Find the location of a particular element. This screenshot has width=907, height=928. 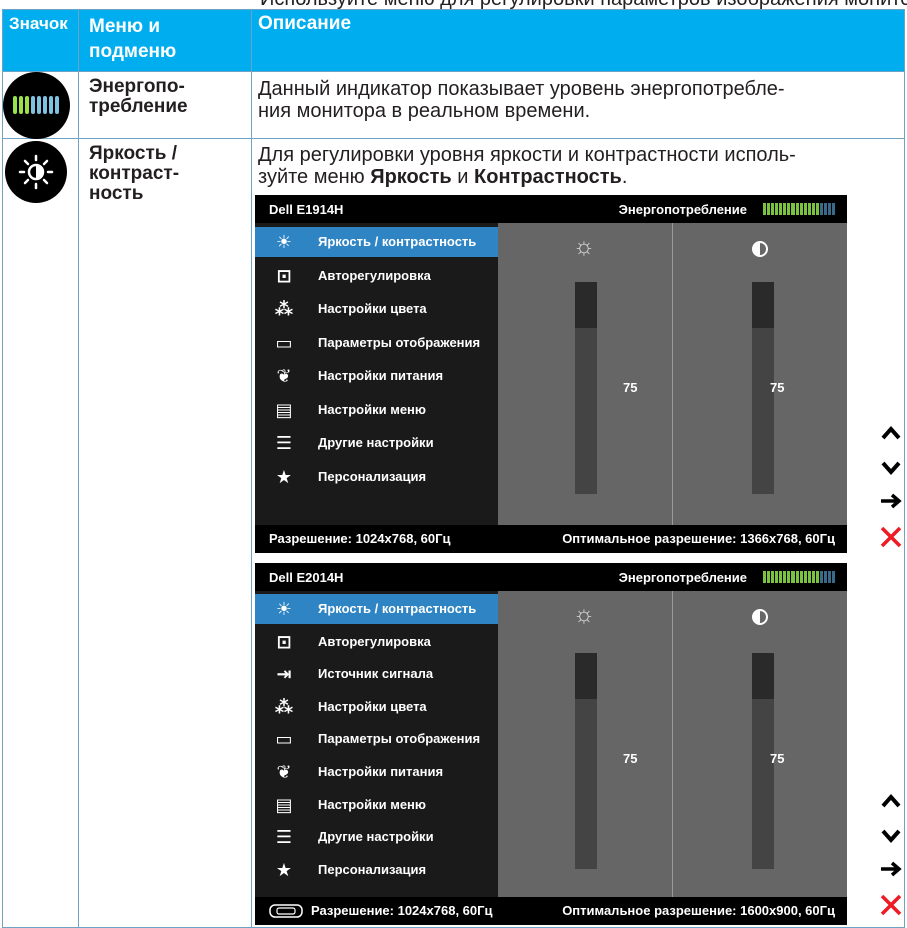

table-header: Значок Меню и подменю Описание is located at coordinates (453, 40).